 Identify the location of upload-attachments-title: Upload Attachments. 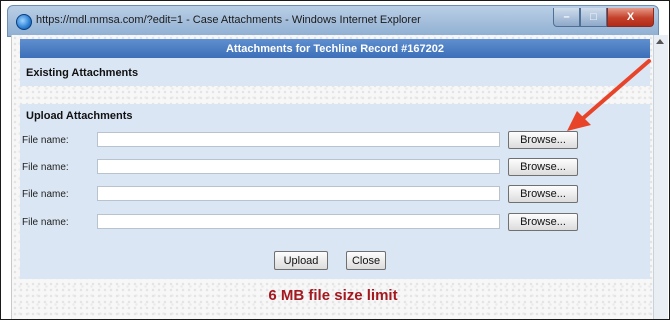
(79, 116).